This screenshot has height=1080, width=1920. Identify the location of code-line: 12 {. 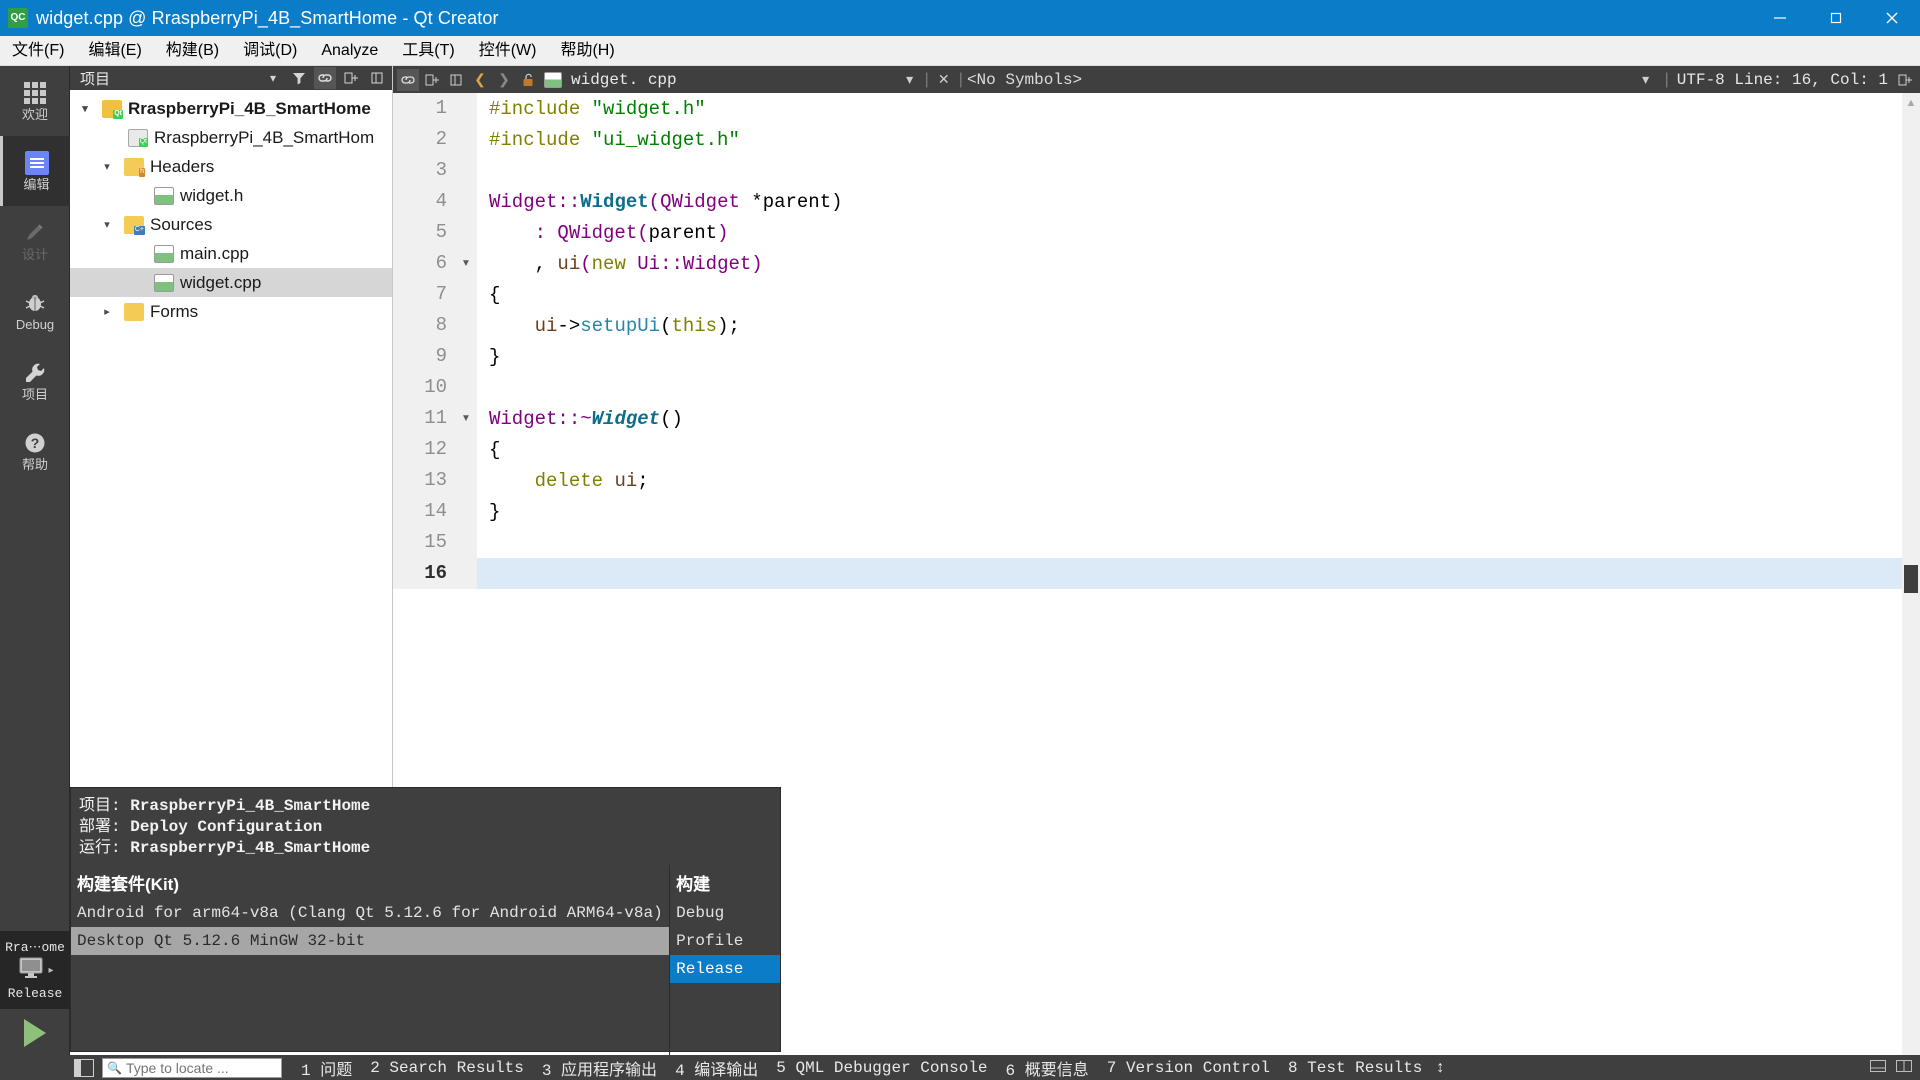
(1156, 449).